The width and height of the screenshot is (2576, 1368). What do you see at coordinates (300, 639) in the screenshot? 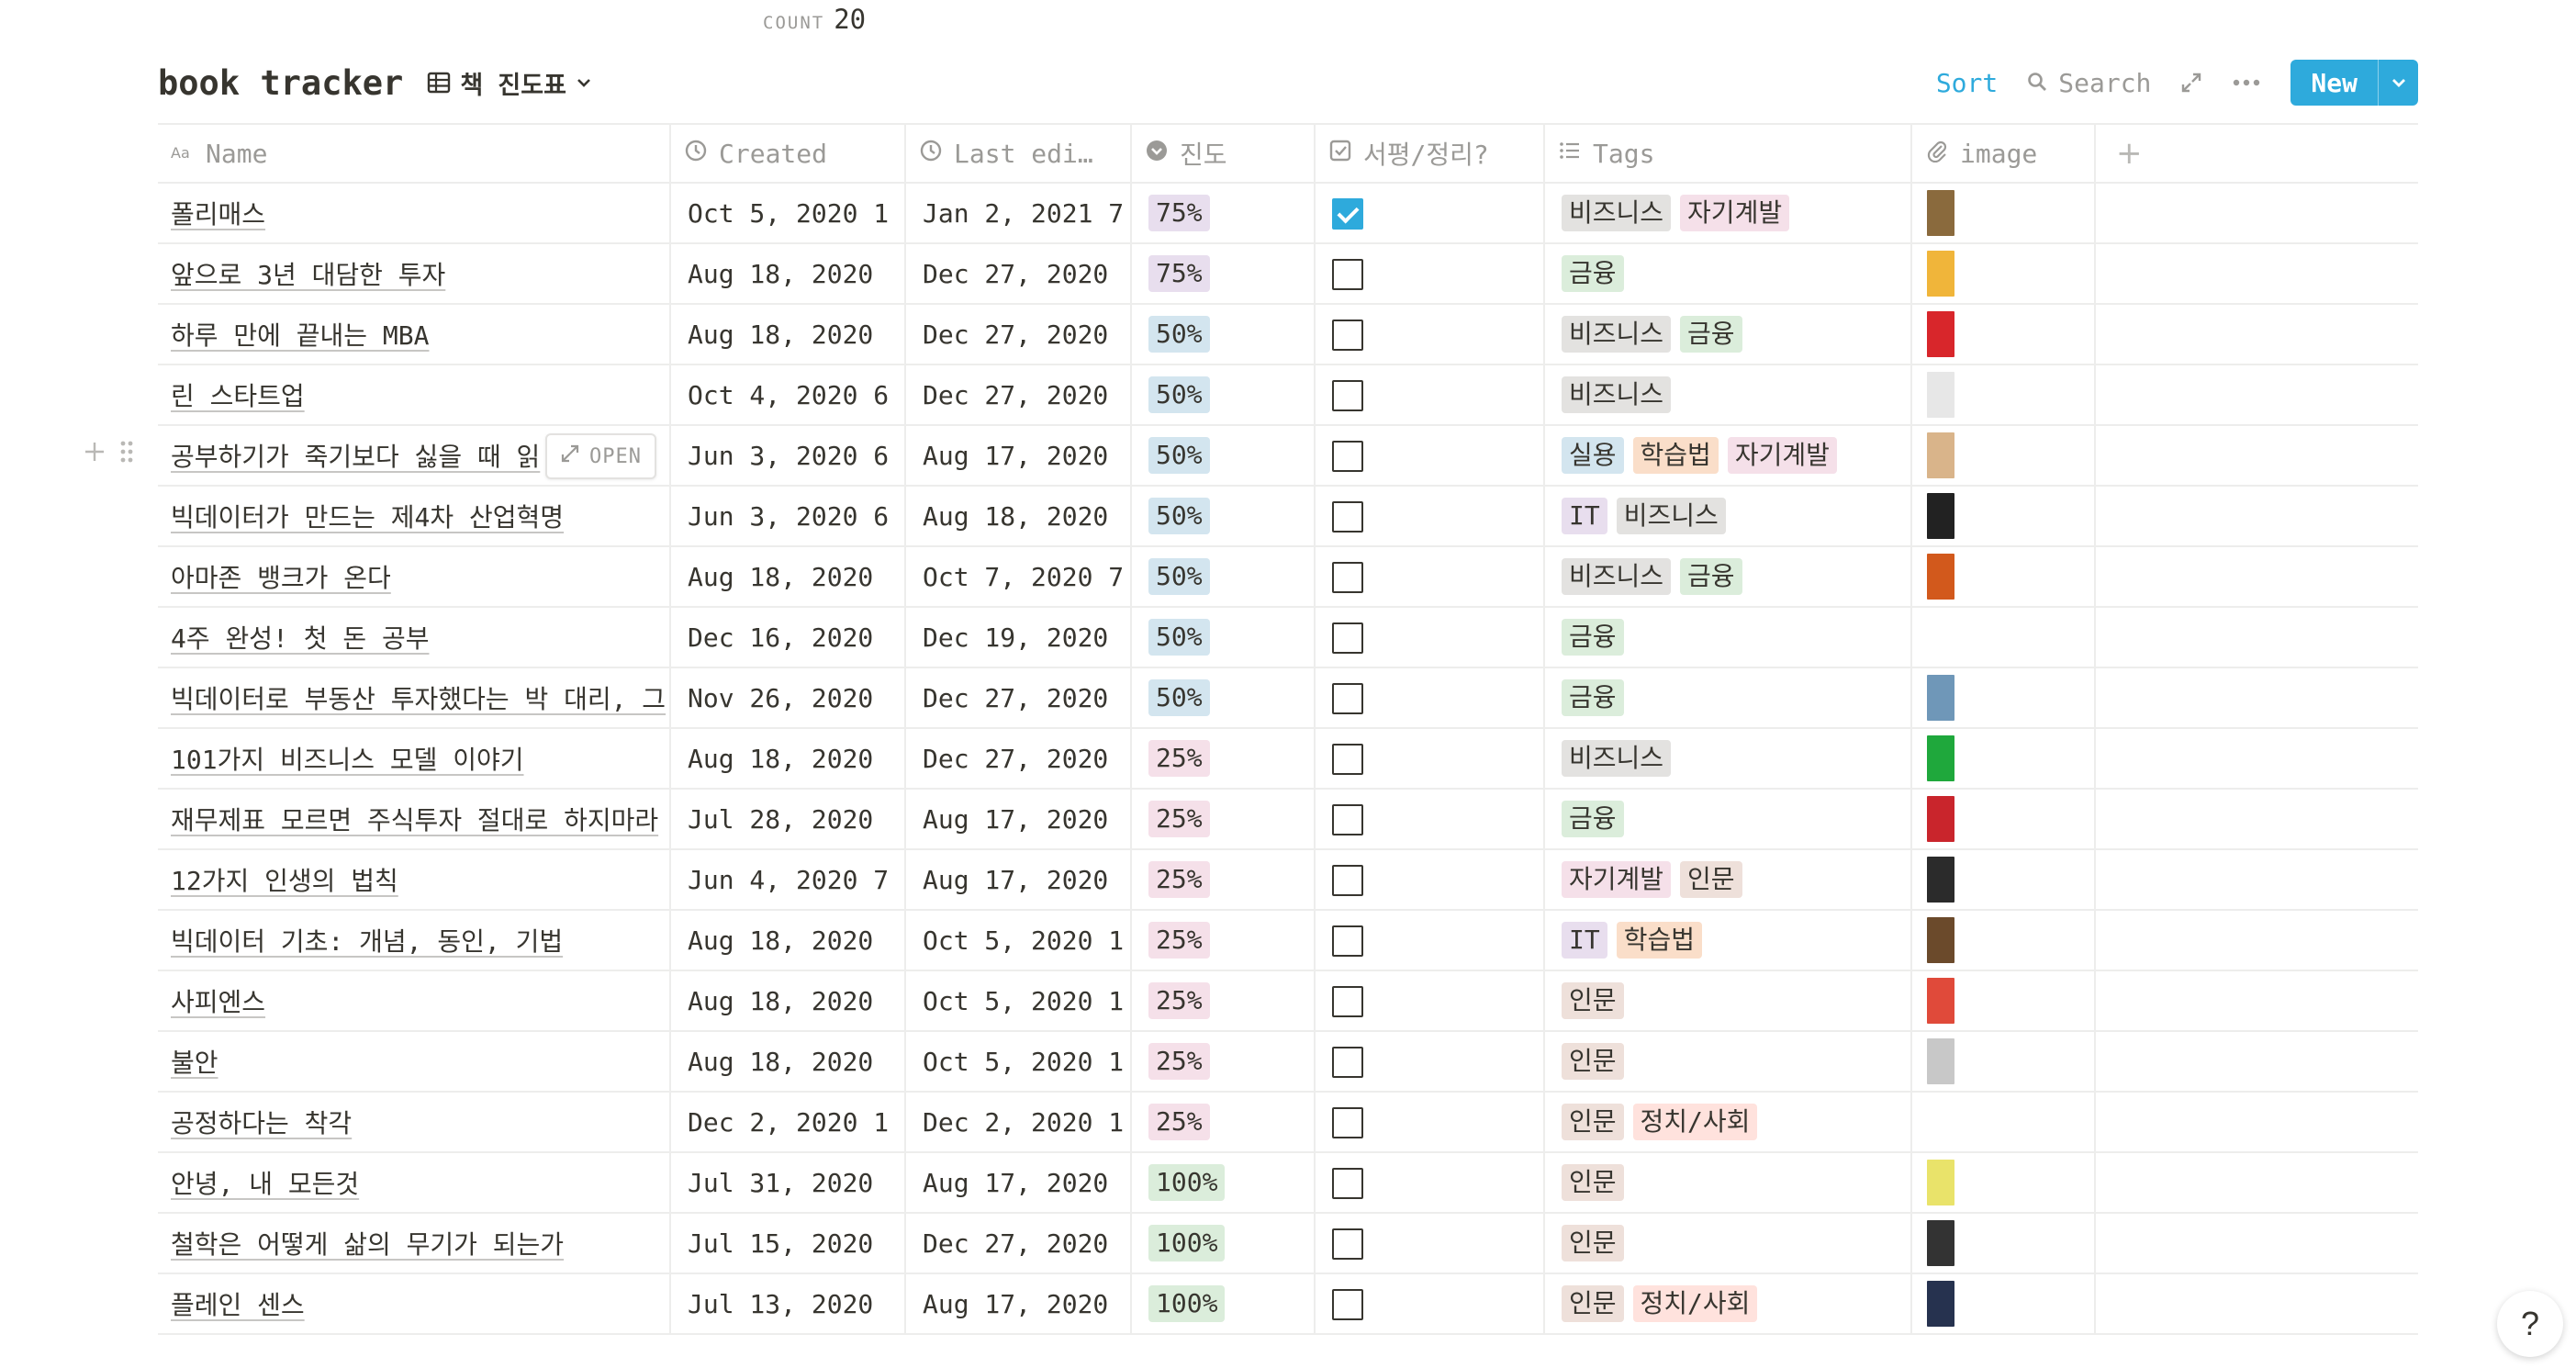
I see `book-name: 4주 완성! 첫 돈 공부` at bounding box center [300, 639].